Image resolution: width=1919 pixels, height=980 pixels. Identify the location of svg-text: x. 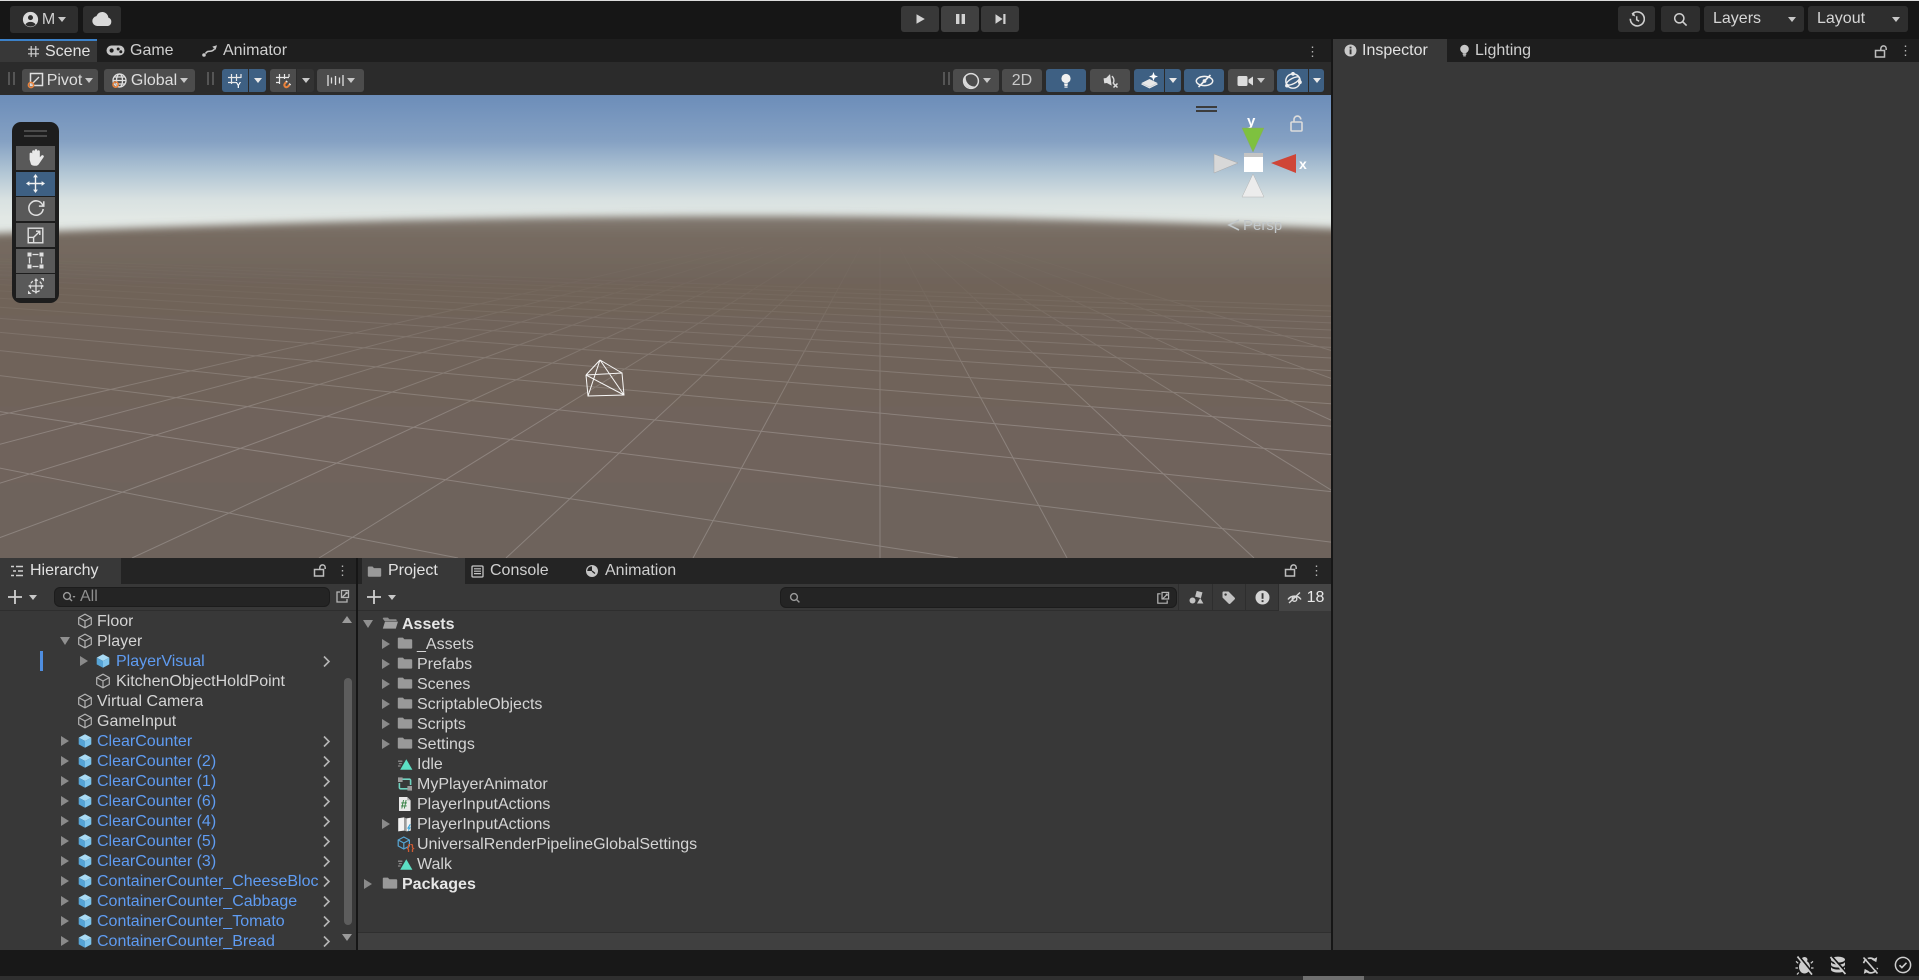
(1303, 164).